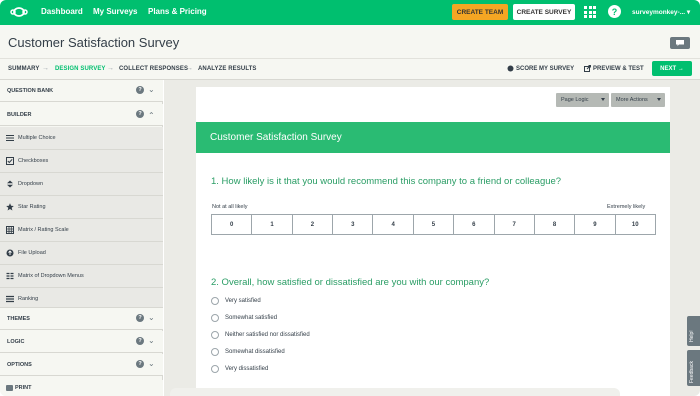 The image size is (700, 396). Describe the element at coordinates (247, 369) in the screenshot. I see `answer-label: Very dissatisfied` at that location.